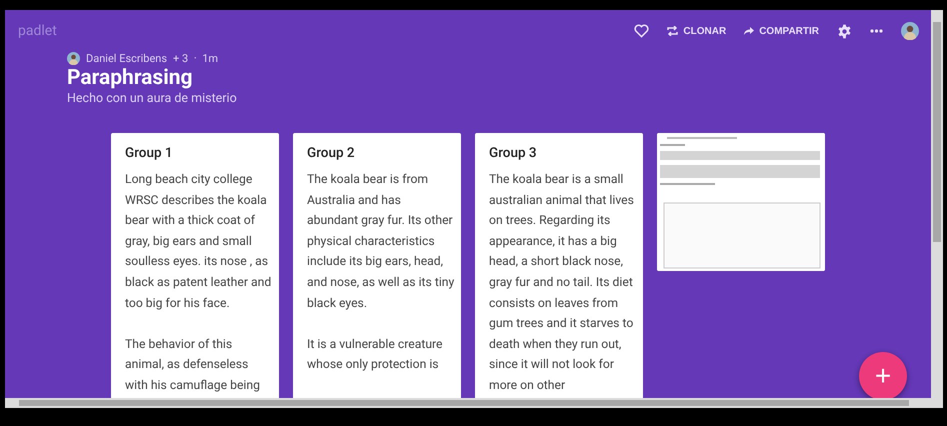 The width and height of the screenshot is (947, 426). Describe the element at coordinates (696, 31) in the screenshot. I see `clone-button: CLONAR` at that location.